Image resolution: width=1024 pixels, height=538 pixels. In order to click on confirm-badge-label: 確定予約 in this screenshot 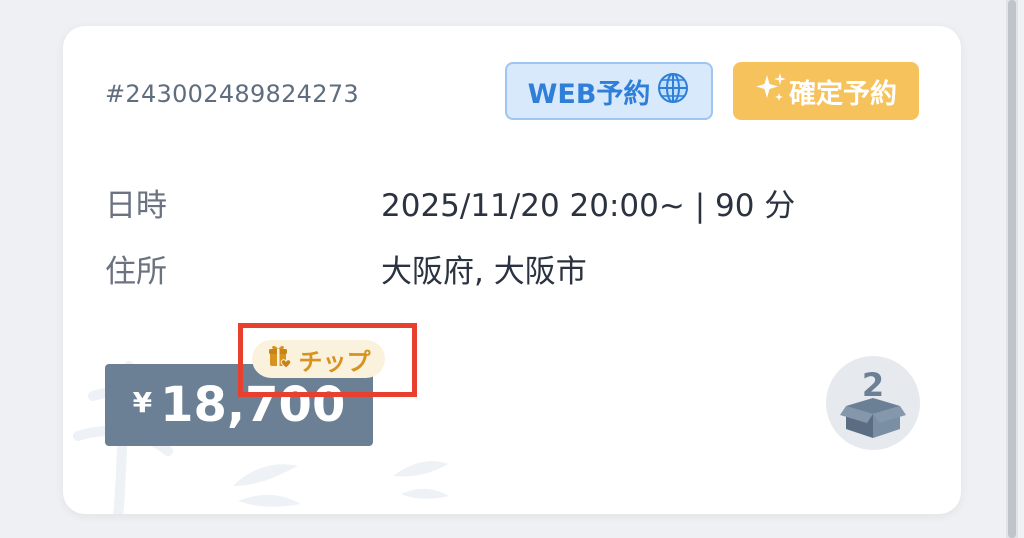, I will do `click(843, 94)`.